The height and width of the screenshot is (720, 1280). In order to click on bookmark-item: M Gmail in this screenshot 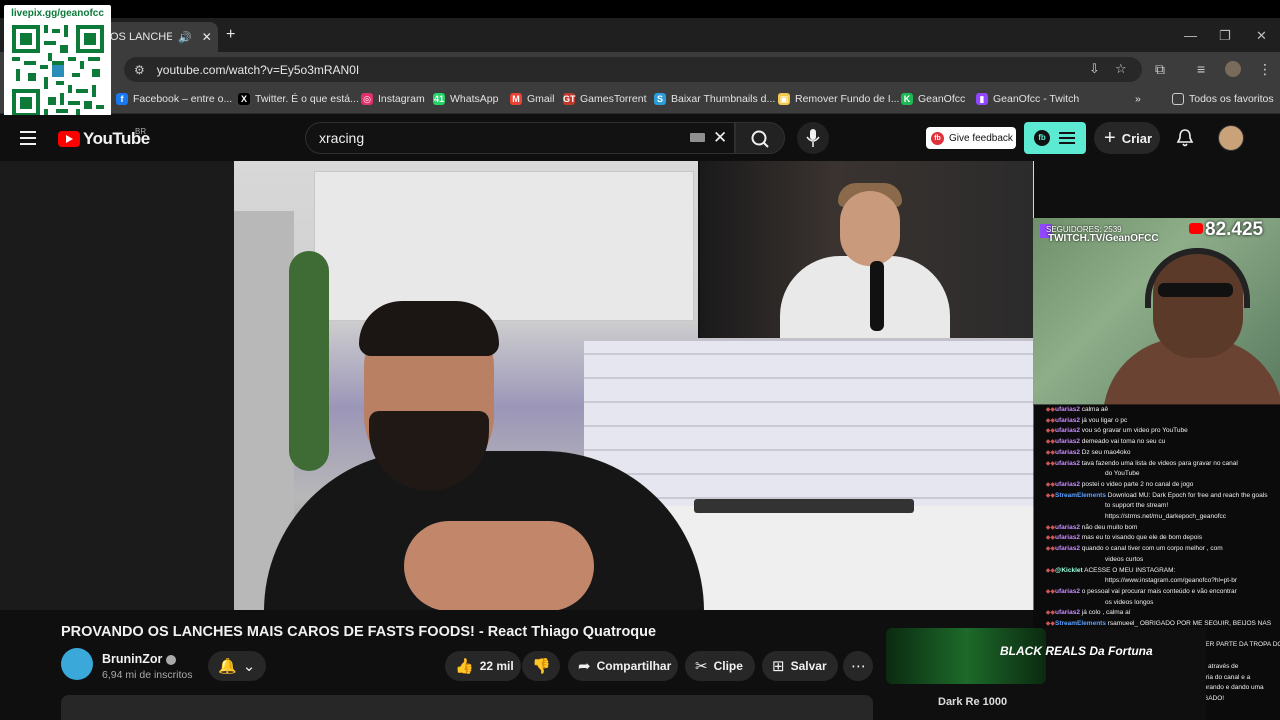, I will do `click(532, 99)`.